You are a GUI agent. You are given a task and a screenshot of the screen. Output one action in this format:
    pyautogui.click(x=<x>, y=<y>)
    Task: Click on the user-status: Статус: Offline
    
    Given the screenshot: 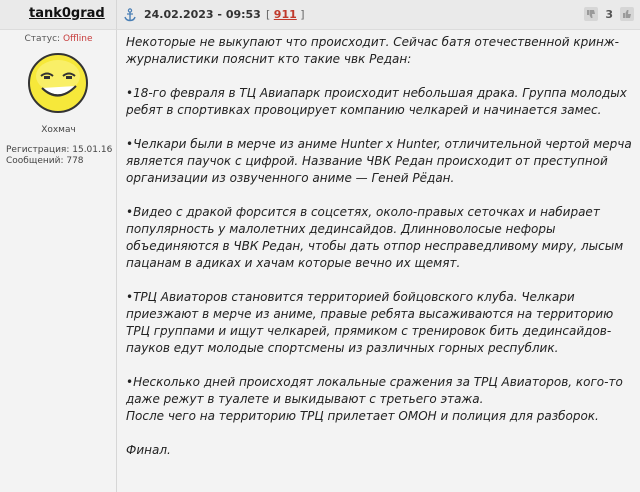 What is the action you would take?
    pyautogui.click(x=58, y=39)
    